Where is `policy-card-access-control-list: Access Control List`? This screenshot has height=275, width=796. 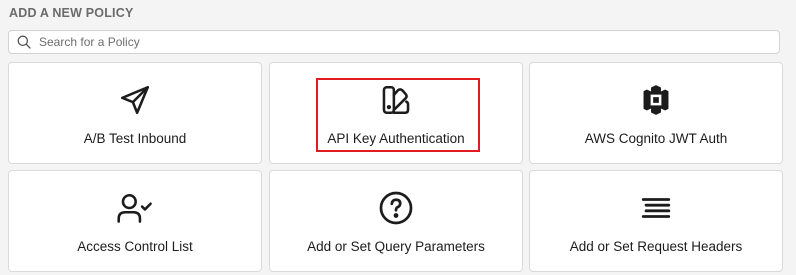
policy-card-access-control-list: Access Control List is located at coordinates (135, 221).